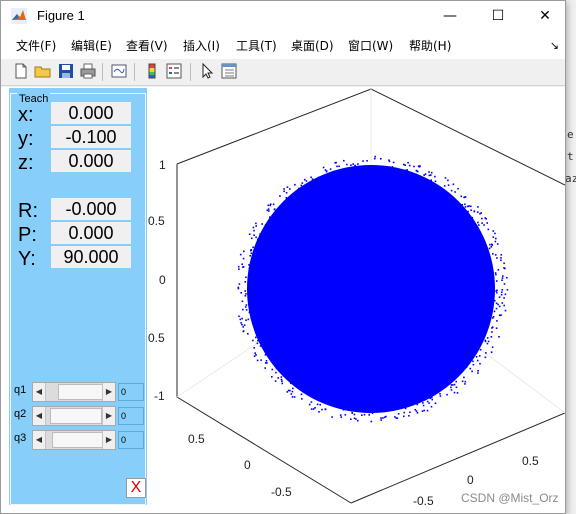  I want to click on q3-slider-left-arrow: ◀, so click(39, 440).